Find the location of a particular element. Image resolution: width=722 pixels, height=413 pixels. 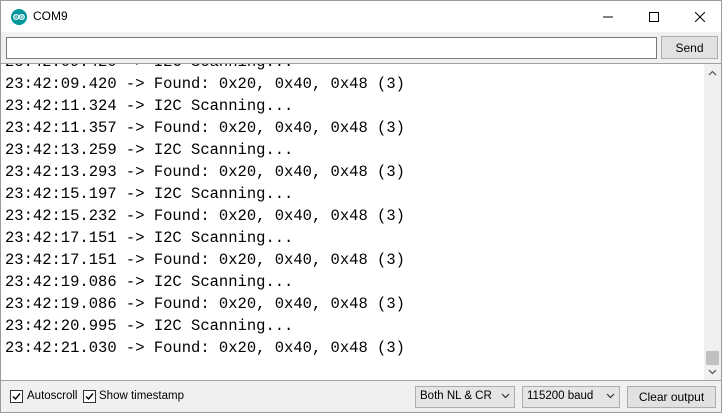

close-button is located at coordinates (699, 16).